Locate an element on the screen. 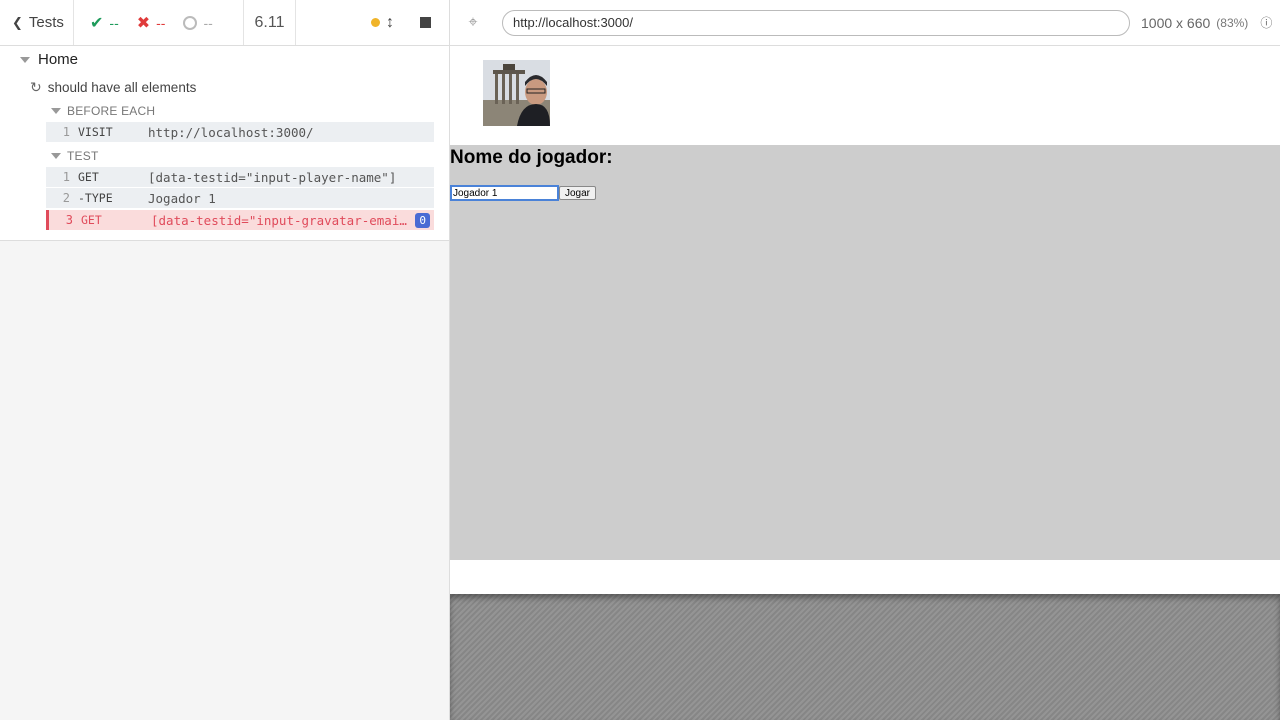  test-stats: ✔ -- ✖ -- -- is located at coordinates (159, 22).